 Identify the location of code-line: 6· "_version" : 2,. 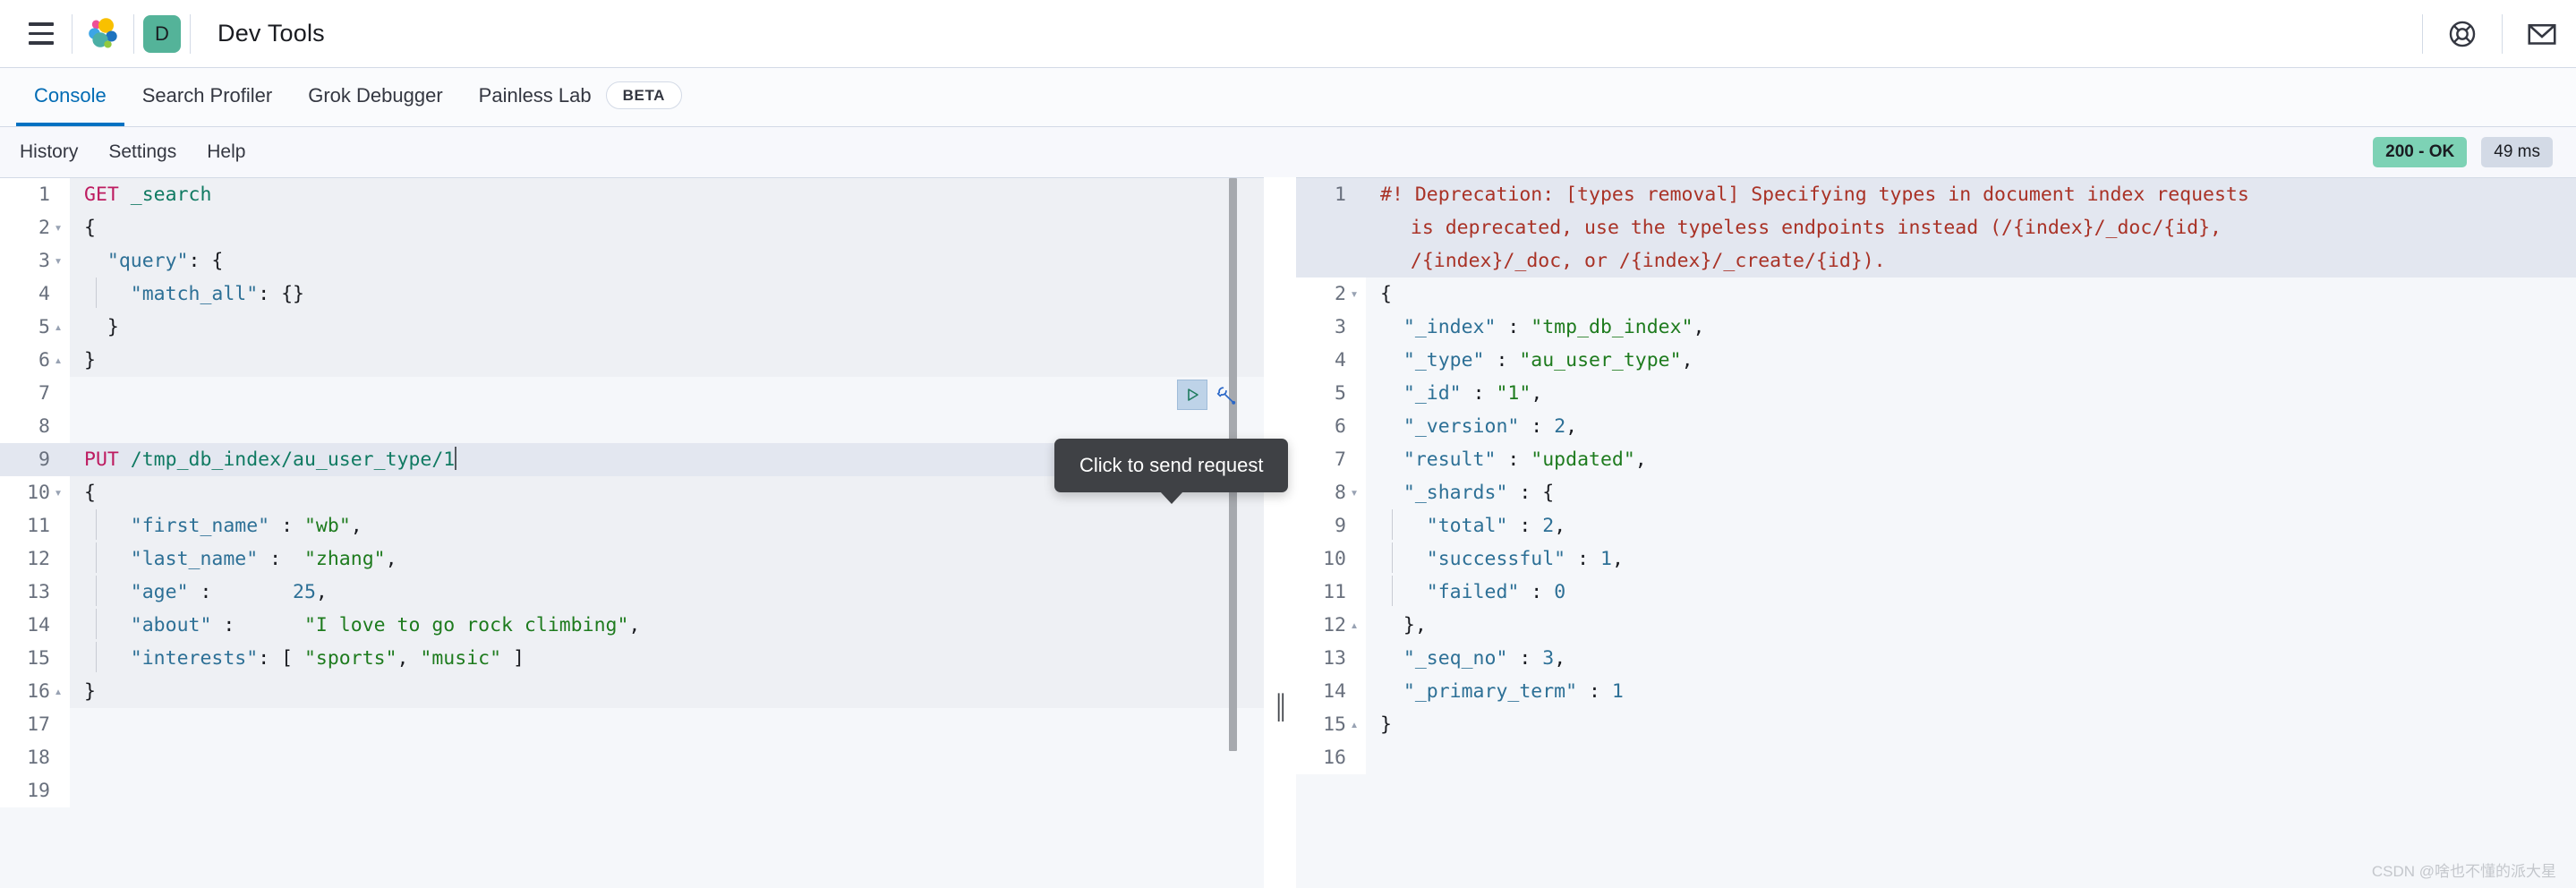
(1936, 426).